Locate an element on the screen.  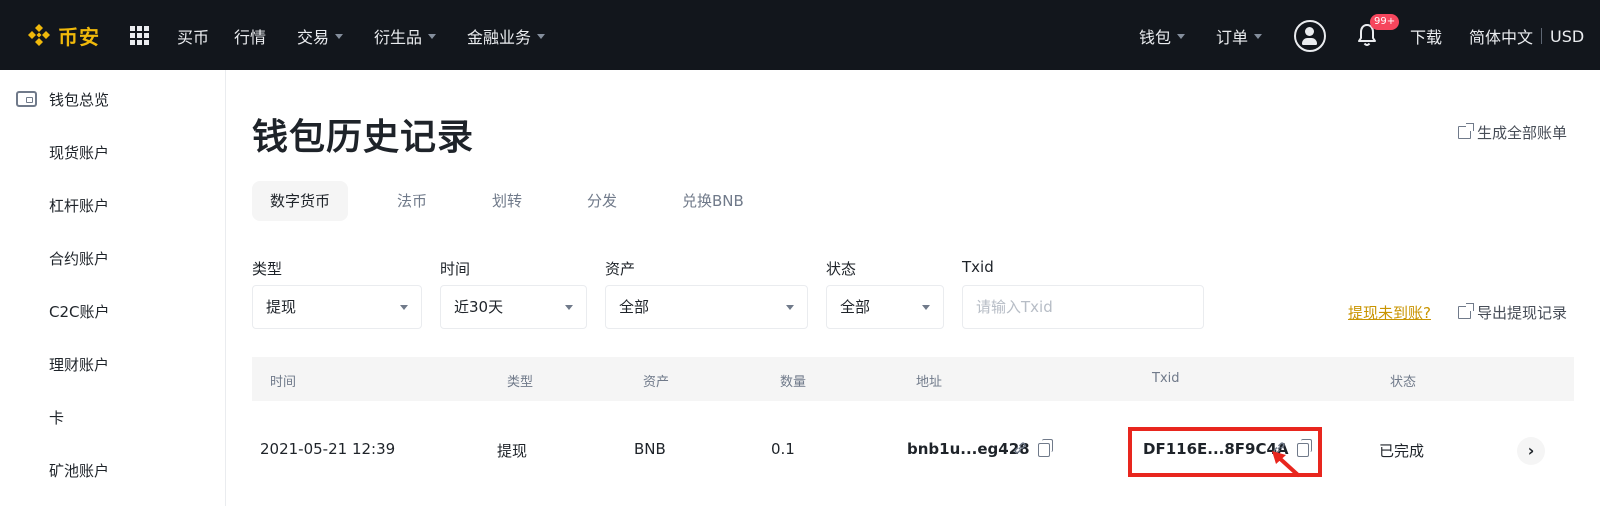
nav-markets-label: 行情 is located at coordinates (250, 37).